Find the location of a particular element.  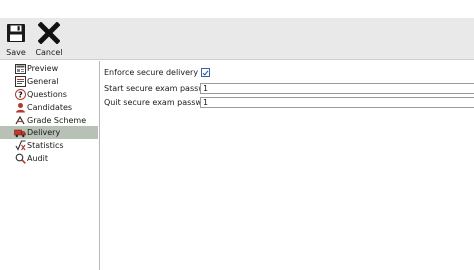

sidebar-item-label: Grade Scheme is located at coordinates (57, 120).